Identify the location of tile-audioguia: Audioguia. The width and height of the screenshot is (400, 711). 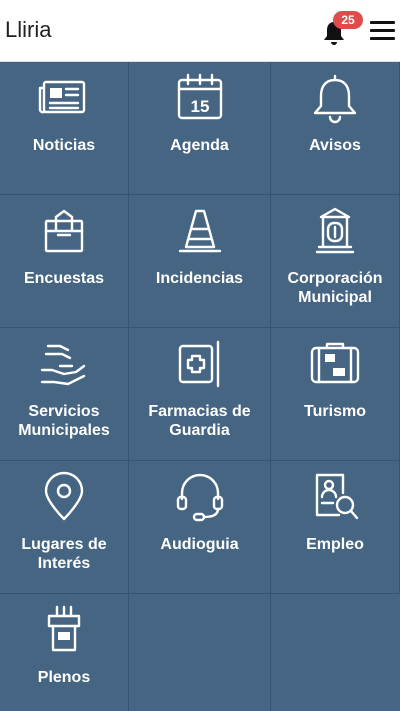
(200, 527).